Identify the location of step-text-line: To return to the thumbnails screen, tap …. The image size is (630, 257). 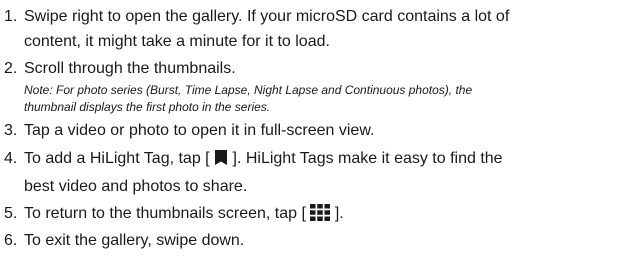
(326, 215).